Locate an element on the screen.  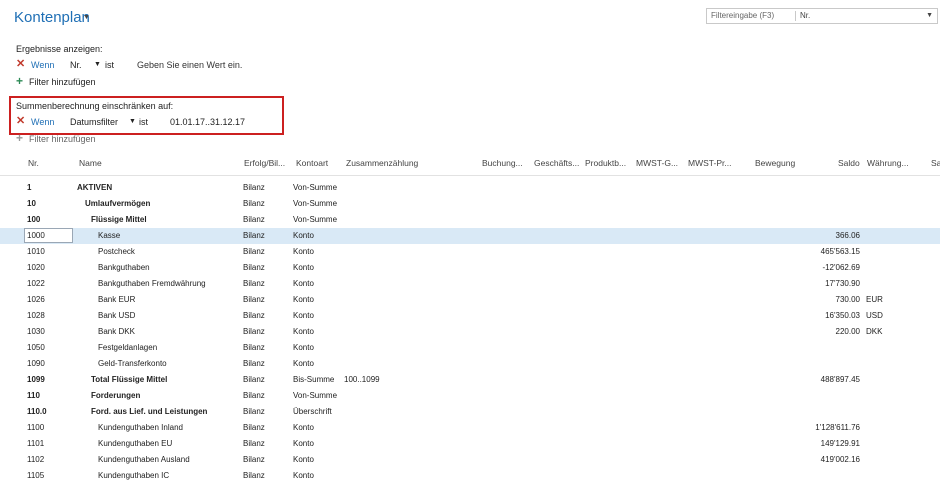
cell-name: Total Flüssige Mittel is located at coordinates (129, 379).